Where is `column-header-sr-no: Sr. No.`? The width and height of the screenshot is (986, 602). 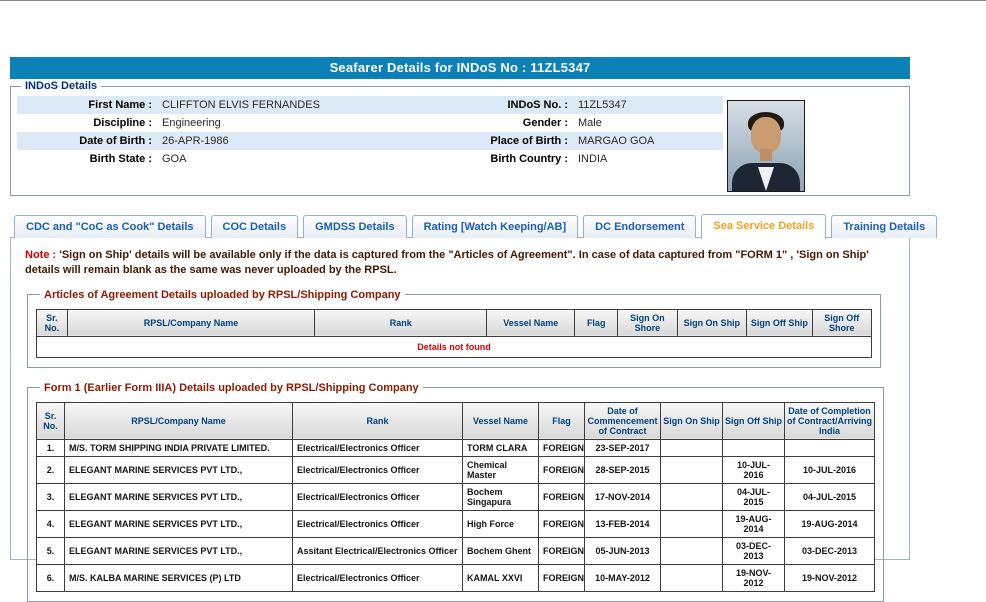
column-header-sr-no: Sr. No. is located at coordinates (52, 322).